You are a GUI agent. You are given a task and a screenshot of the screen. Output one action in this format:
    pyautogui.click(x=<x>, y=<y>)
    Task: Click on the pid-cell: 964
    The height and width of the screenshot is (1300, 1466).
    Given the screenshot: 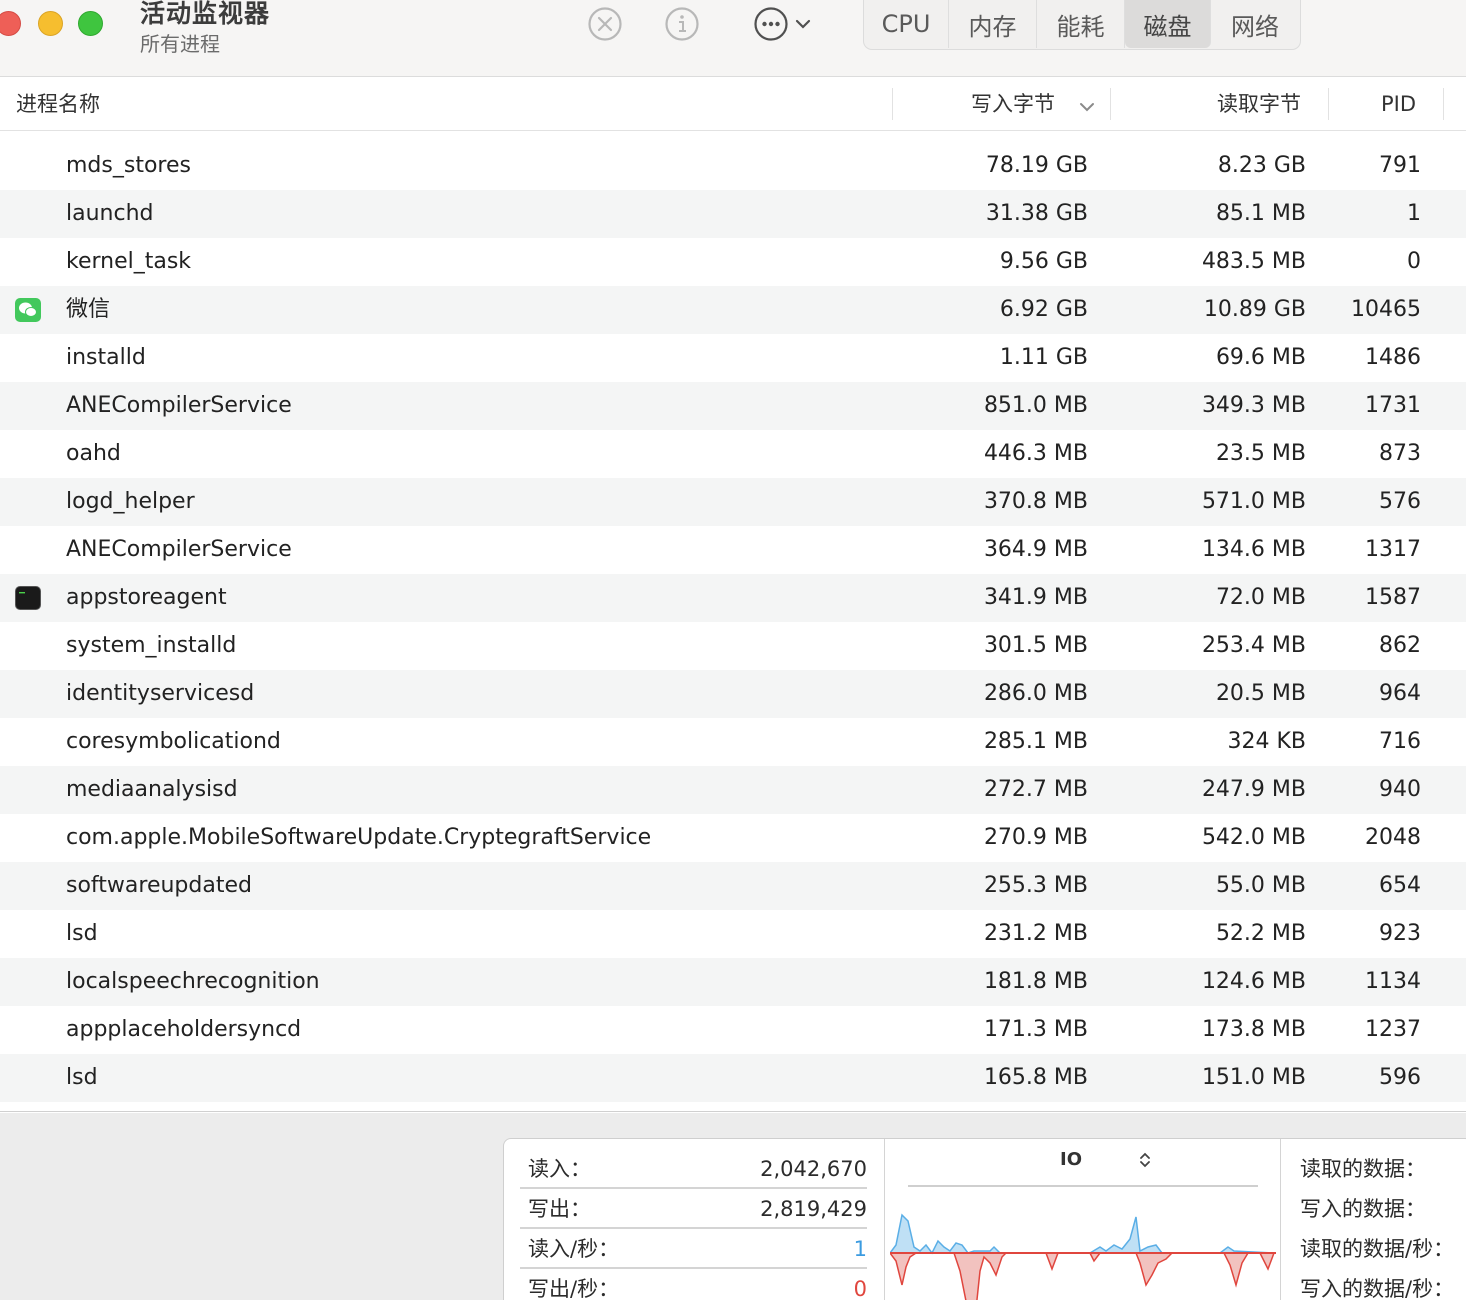 What is the action you would take?
    pyautogui.click(x=1400, y=693)
    